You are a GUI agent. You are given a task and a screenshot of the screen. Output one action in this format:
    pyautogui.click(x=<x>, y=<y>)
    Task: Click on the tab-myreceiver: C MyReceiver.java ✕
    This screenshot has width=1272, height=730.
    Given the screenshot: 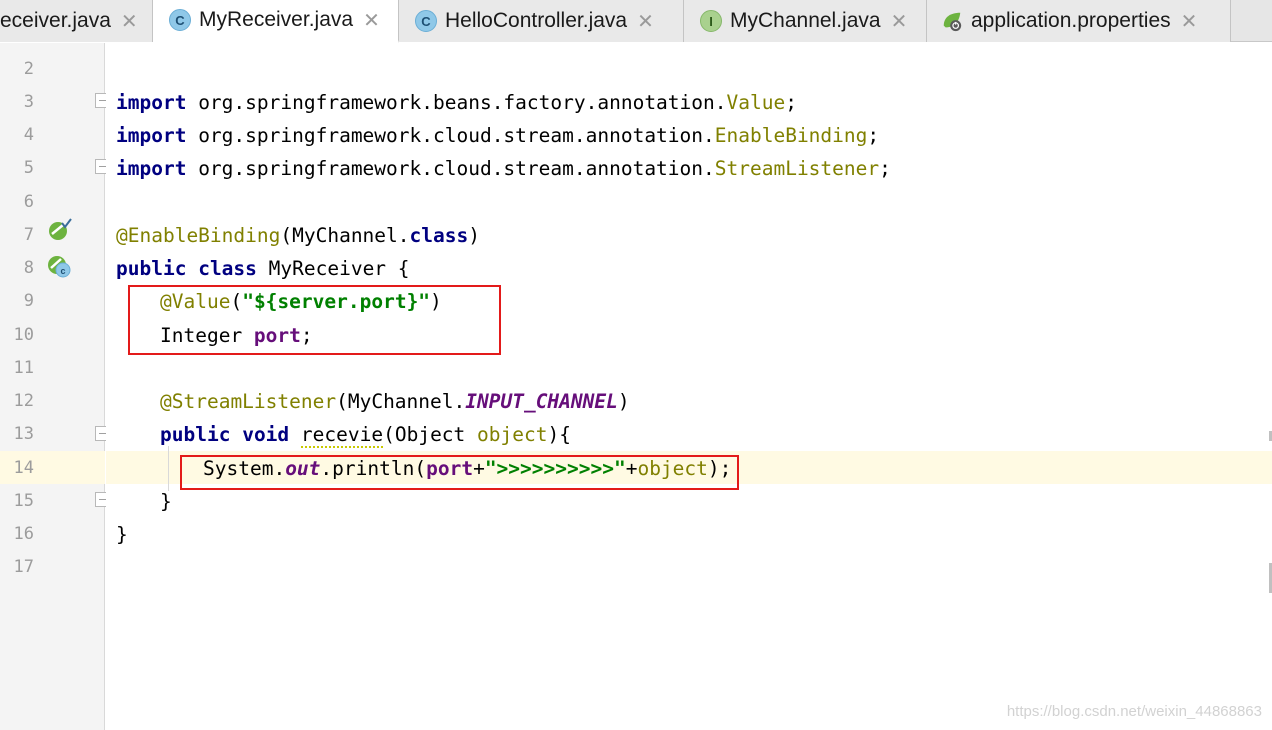 What is the action you would take?
    pyautogui.click(x=276, y=21)
    